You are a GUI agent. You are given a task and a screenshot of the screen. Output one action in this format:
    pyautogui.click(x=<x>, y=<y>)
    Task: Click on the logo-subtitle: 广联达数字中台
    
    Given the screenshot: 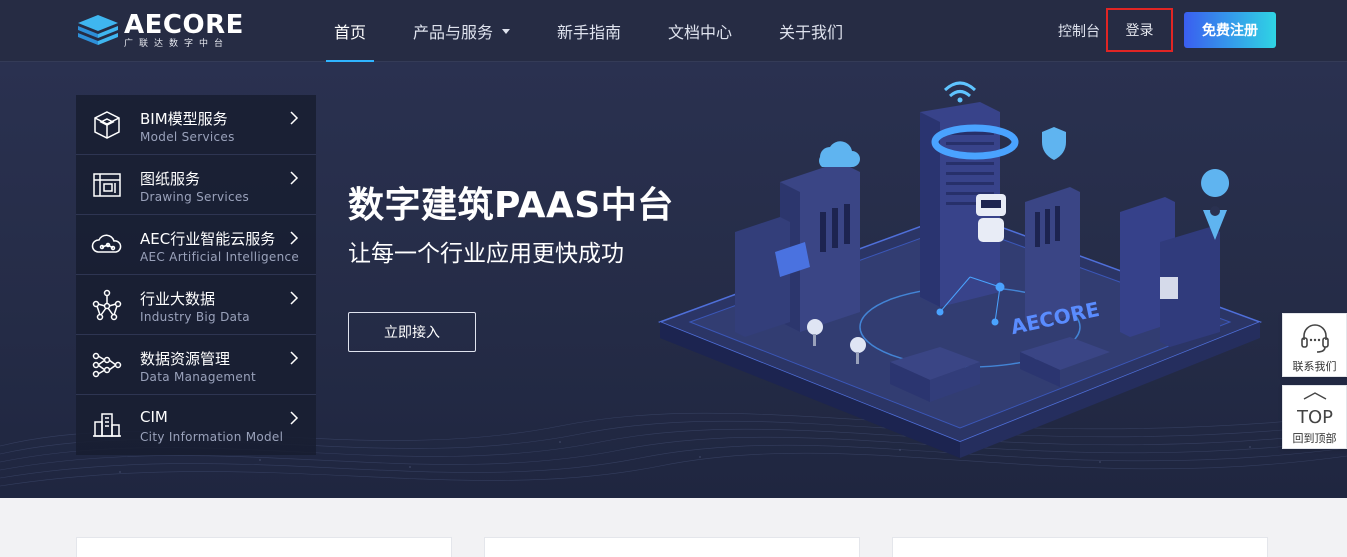 What is the action you would take?
    pyautogui.click(x=177, y=43)
    